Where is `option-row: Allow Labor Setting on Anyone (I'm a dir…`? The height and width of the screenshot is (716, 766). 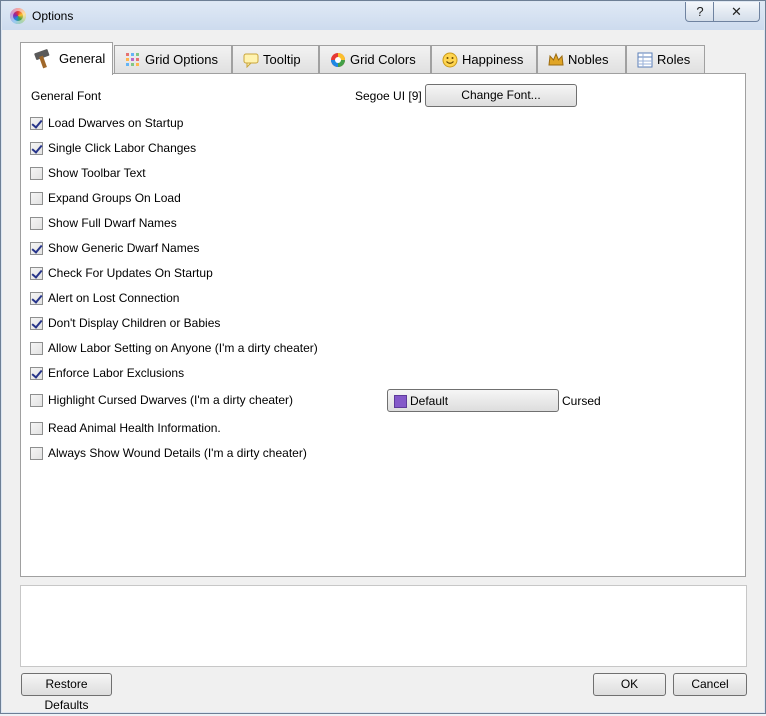
option-row: Allow Labor Setting on Anyone (I'm a dir… is located at coordinates (174, 348).